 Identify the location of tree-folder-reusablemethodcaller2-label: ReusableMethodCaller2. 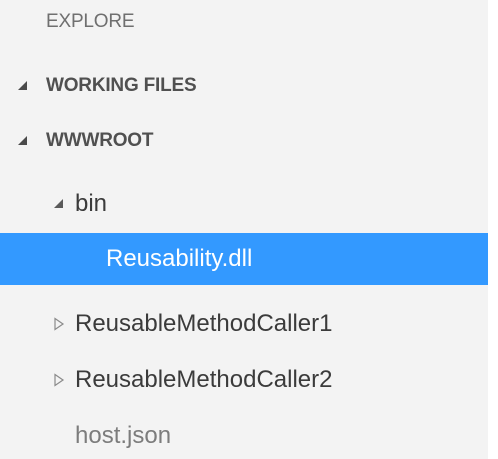
(204, 379).